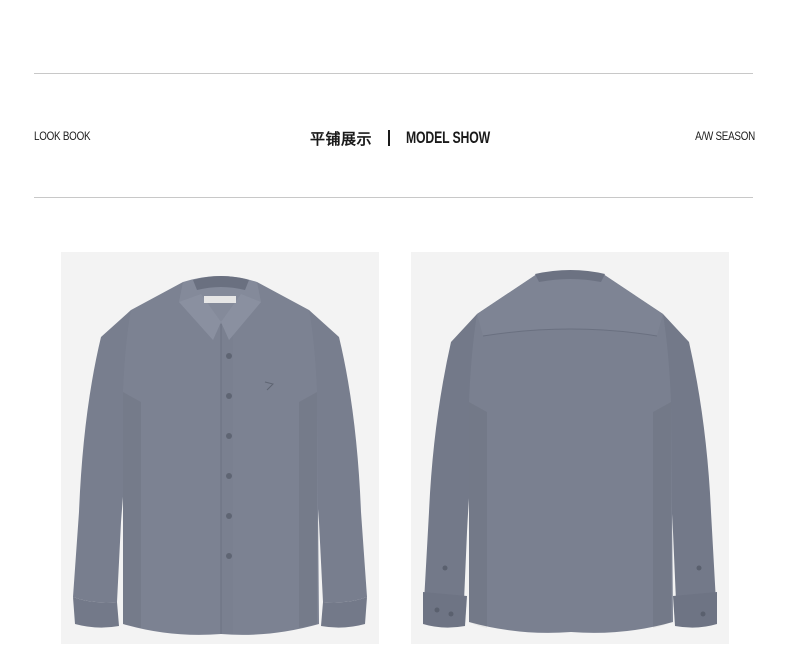  I want to click on bottom-divider, so click(393, 197).